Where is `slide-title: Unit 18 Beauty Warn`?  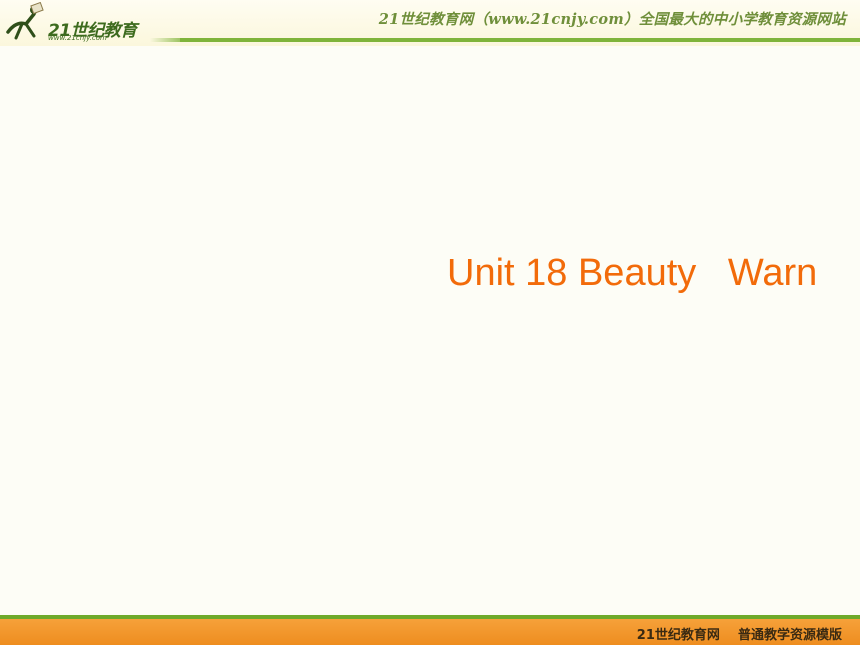 slide-title: Unit 18 Beauty Warn is located at coordinates (632, 273).